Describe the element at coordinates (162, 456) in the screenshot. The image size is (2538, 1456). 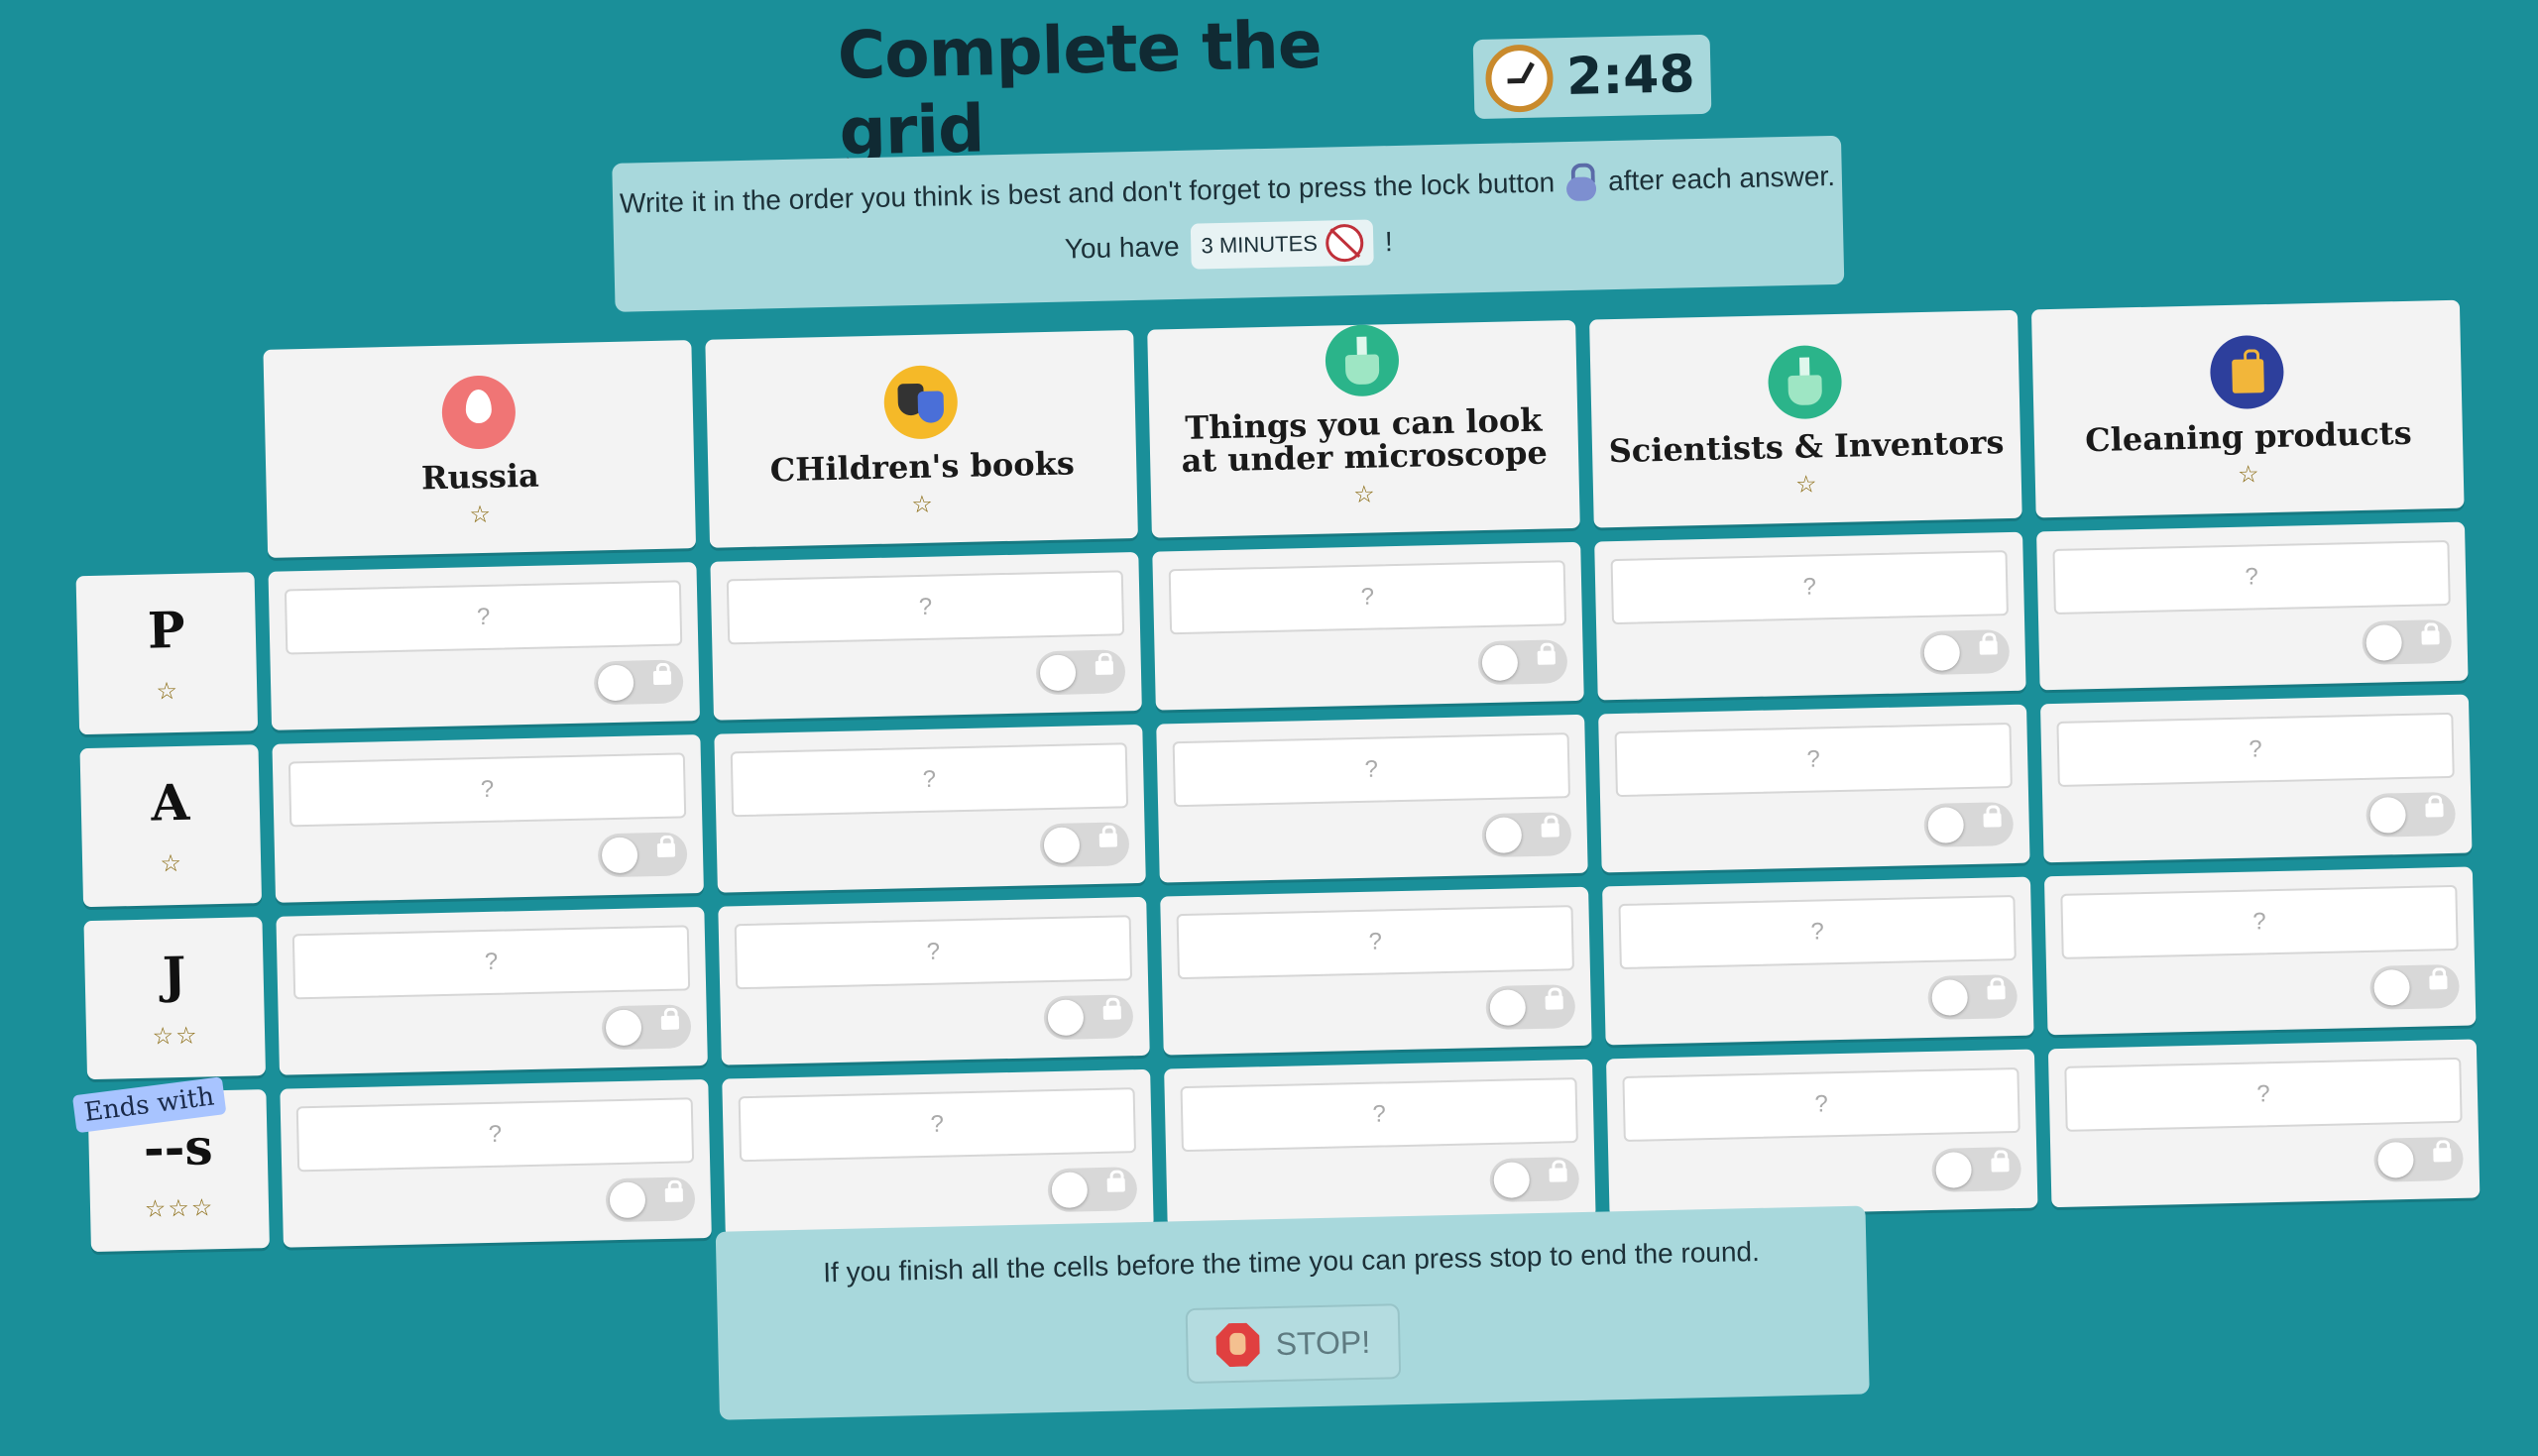
I see `grid-corner` at that location.